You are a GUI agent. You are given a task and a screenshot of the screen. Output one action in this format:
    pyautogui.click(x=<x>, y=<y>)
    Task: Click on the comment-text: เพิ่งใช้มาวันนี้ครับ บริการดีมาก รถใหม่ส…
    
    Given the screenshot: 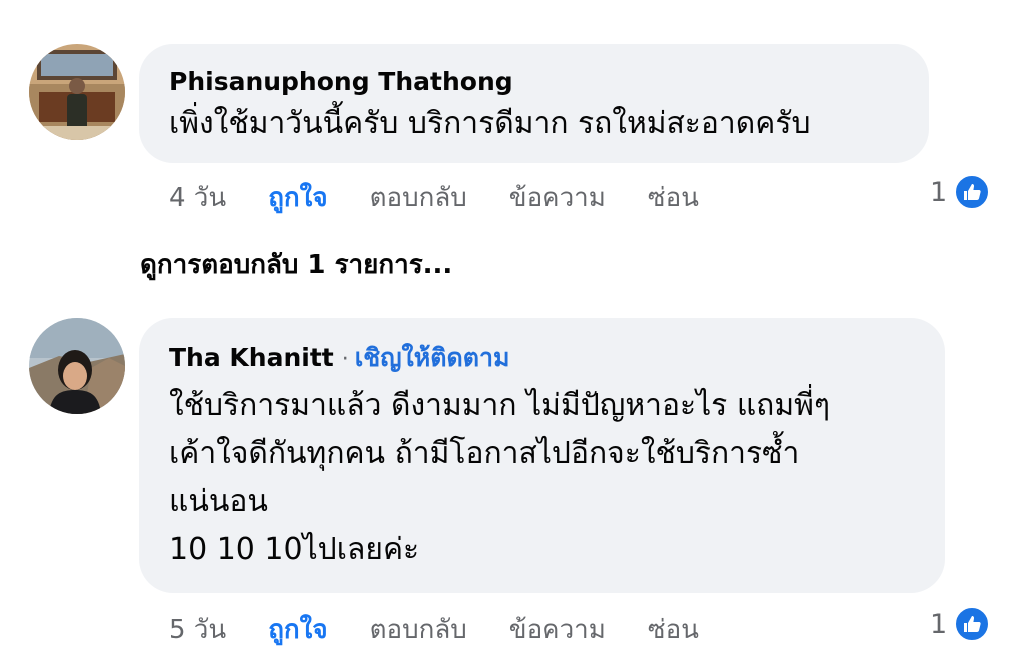 What is the action you would take?
    pyautogui.click(x=490, y=123)
    